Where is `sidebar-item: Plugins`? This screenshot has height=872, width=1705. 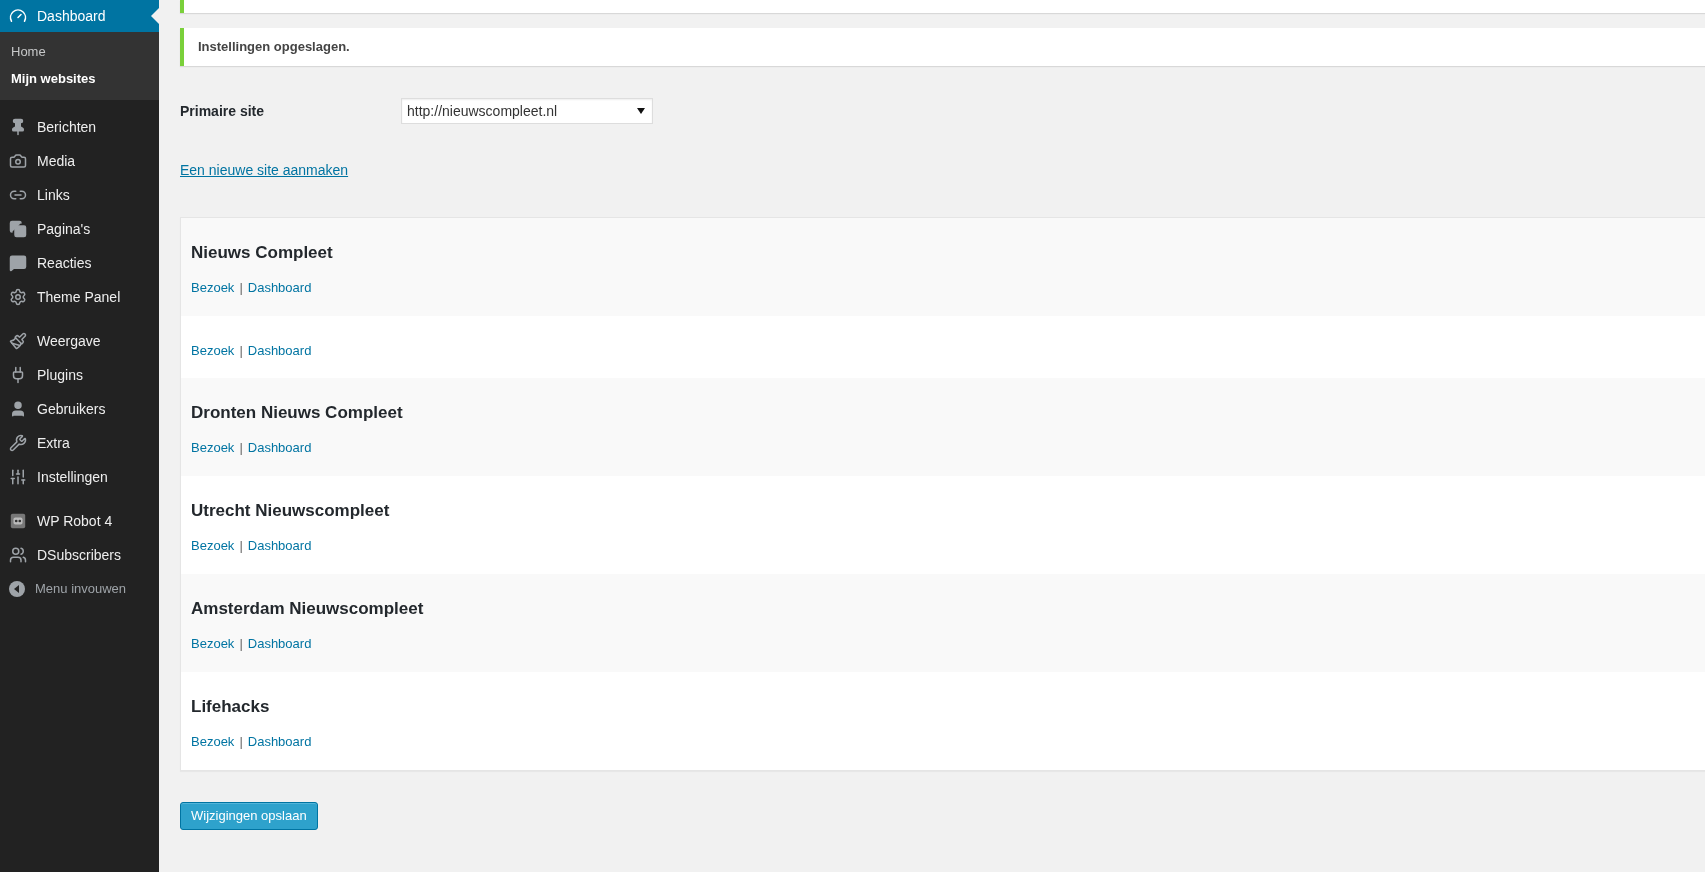
sidebar-item: Plugins is located at coordinates (79, 375).